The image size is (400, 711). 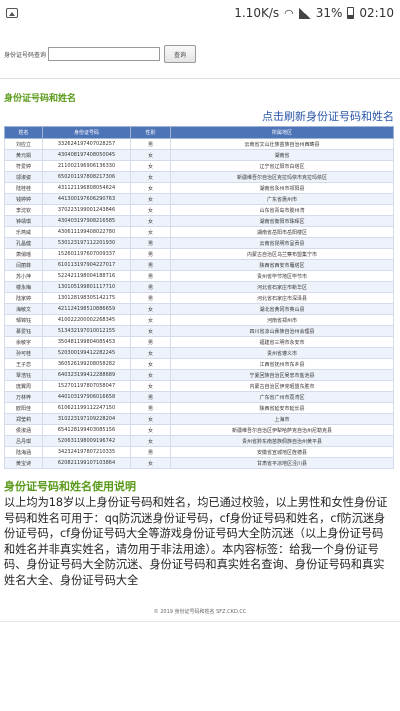 I want to click on network-speed: 1.10K/s, so click(x=257, y=13).